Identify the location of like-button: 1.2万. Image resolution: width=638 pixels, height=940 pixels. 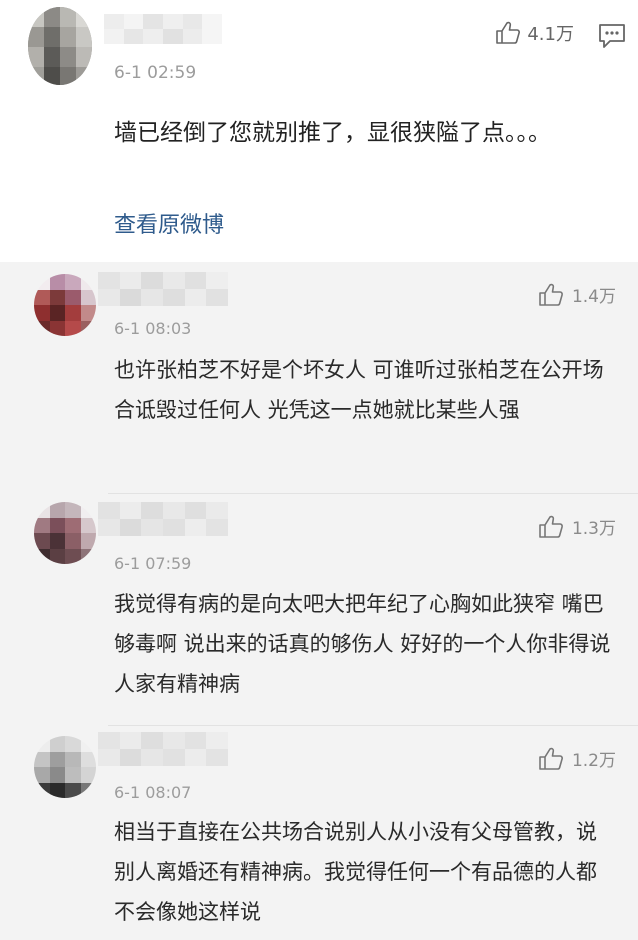
(577, 758).